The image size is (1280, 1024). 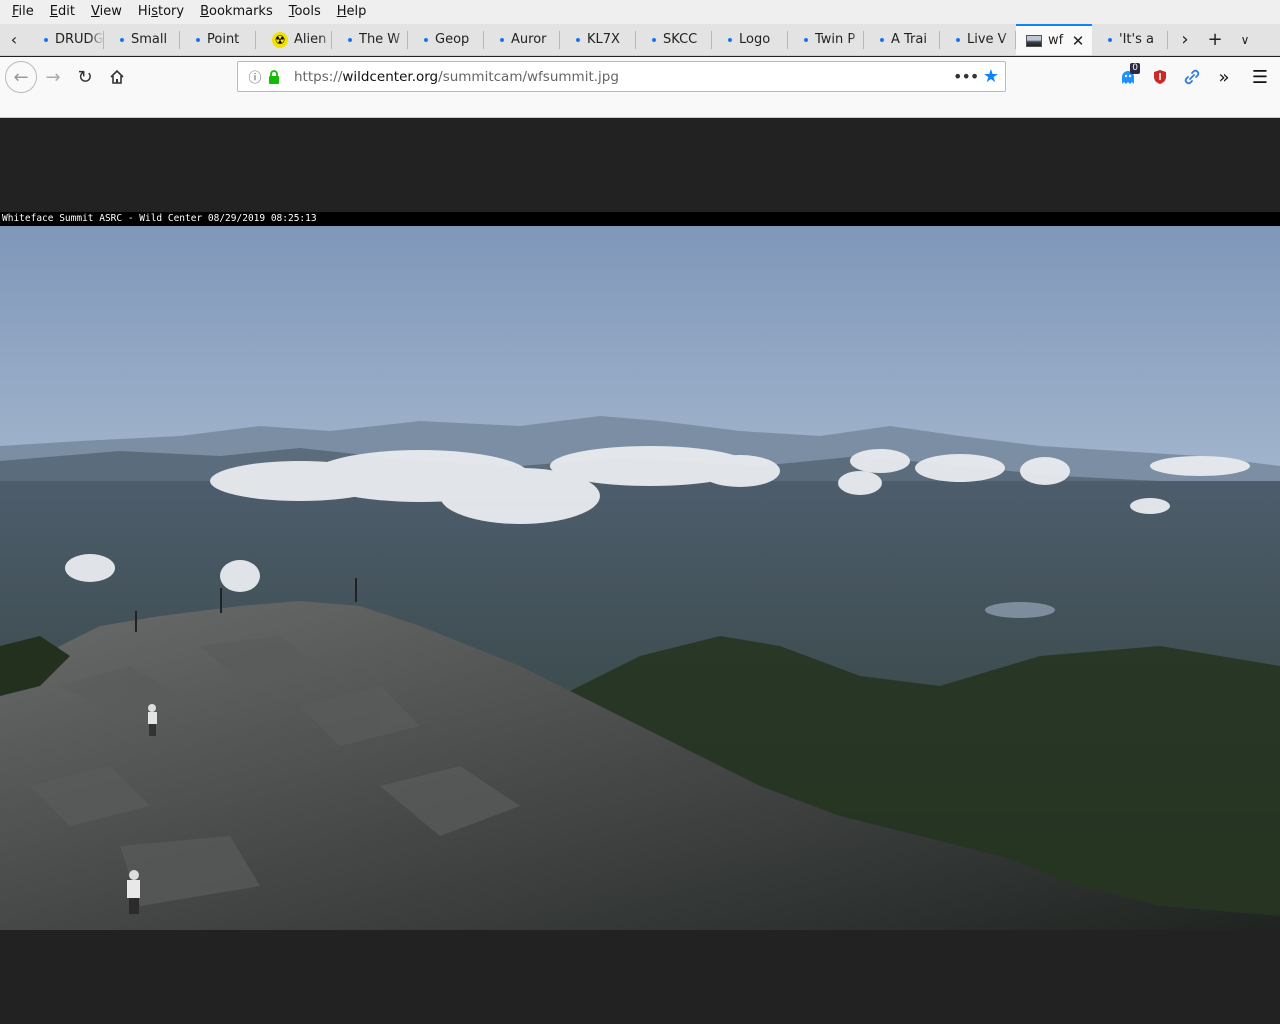 What do you see at coordinates (1034, 40) in the screenshot?
I see `image-thumbnail-icon` at bounding box center [1034, 40].